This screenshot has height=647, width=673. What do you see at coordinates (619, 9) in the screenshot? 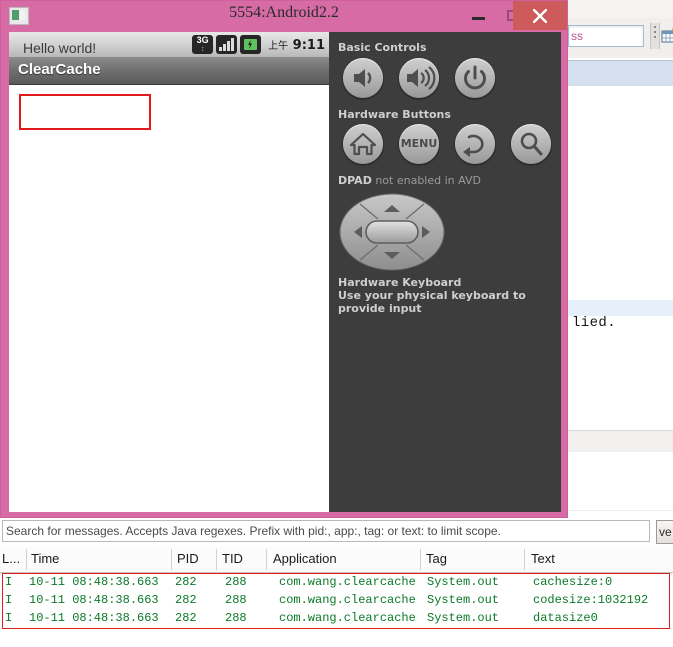
I see `background-toolbar-band` at bounding box center [619, 9].